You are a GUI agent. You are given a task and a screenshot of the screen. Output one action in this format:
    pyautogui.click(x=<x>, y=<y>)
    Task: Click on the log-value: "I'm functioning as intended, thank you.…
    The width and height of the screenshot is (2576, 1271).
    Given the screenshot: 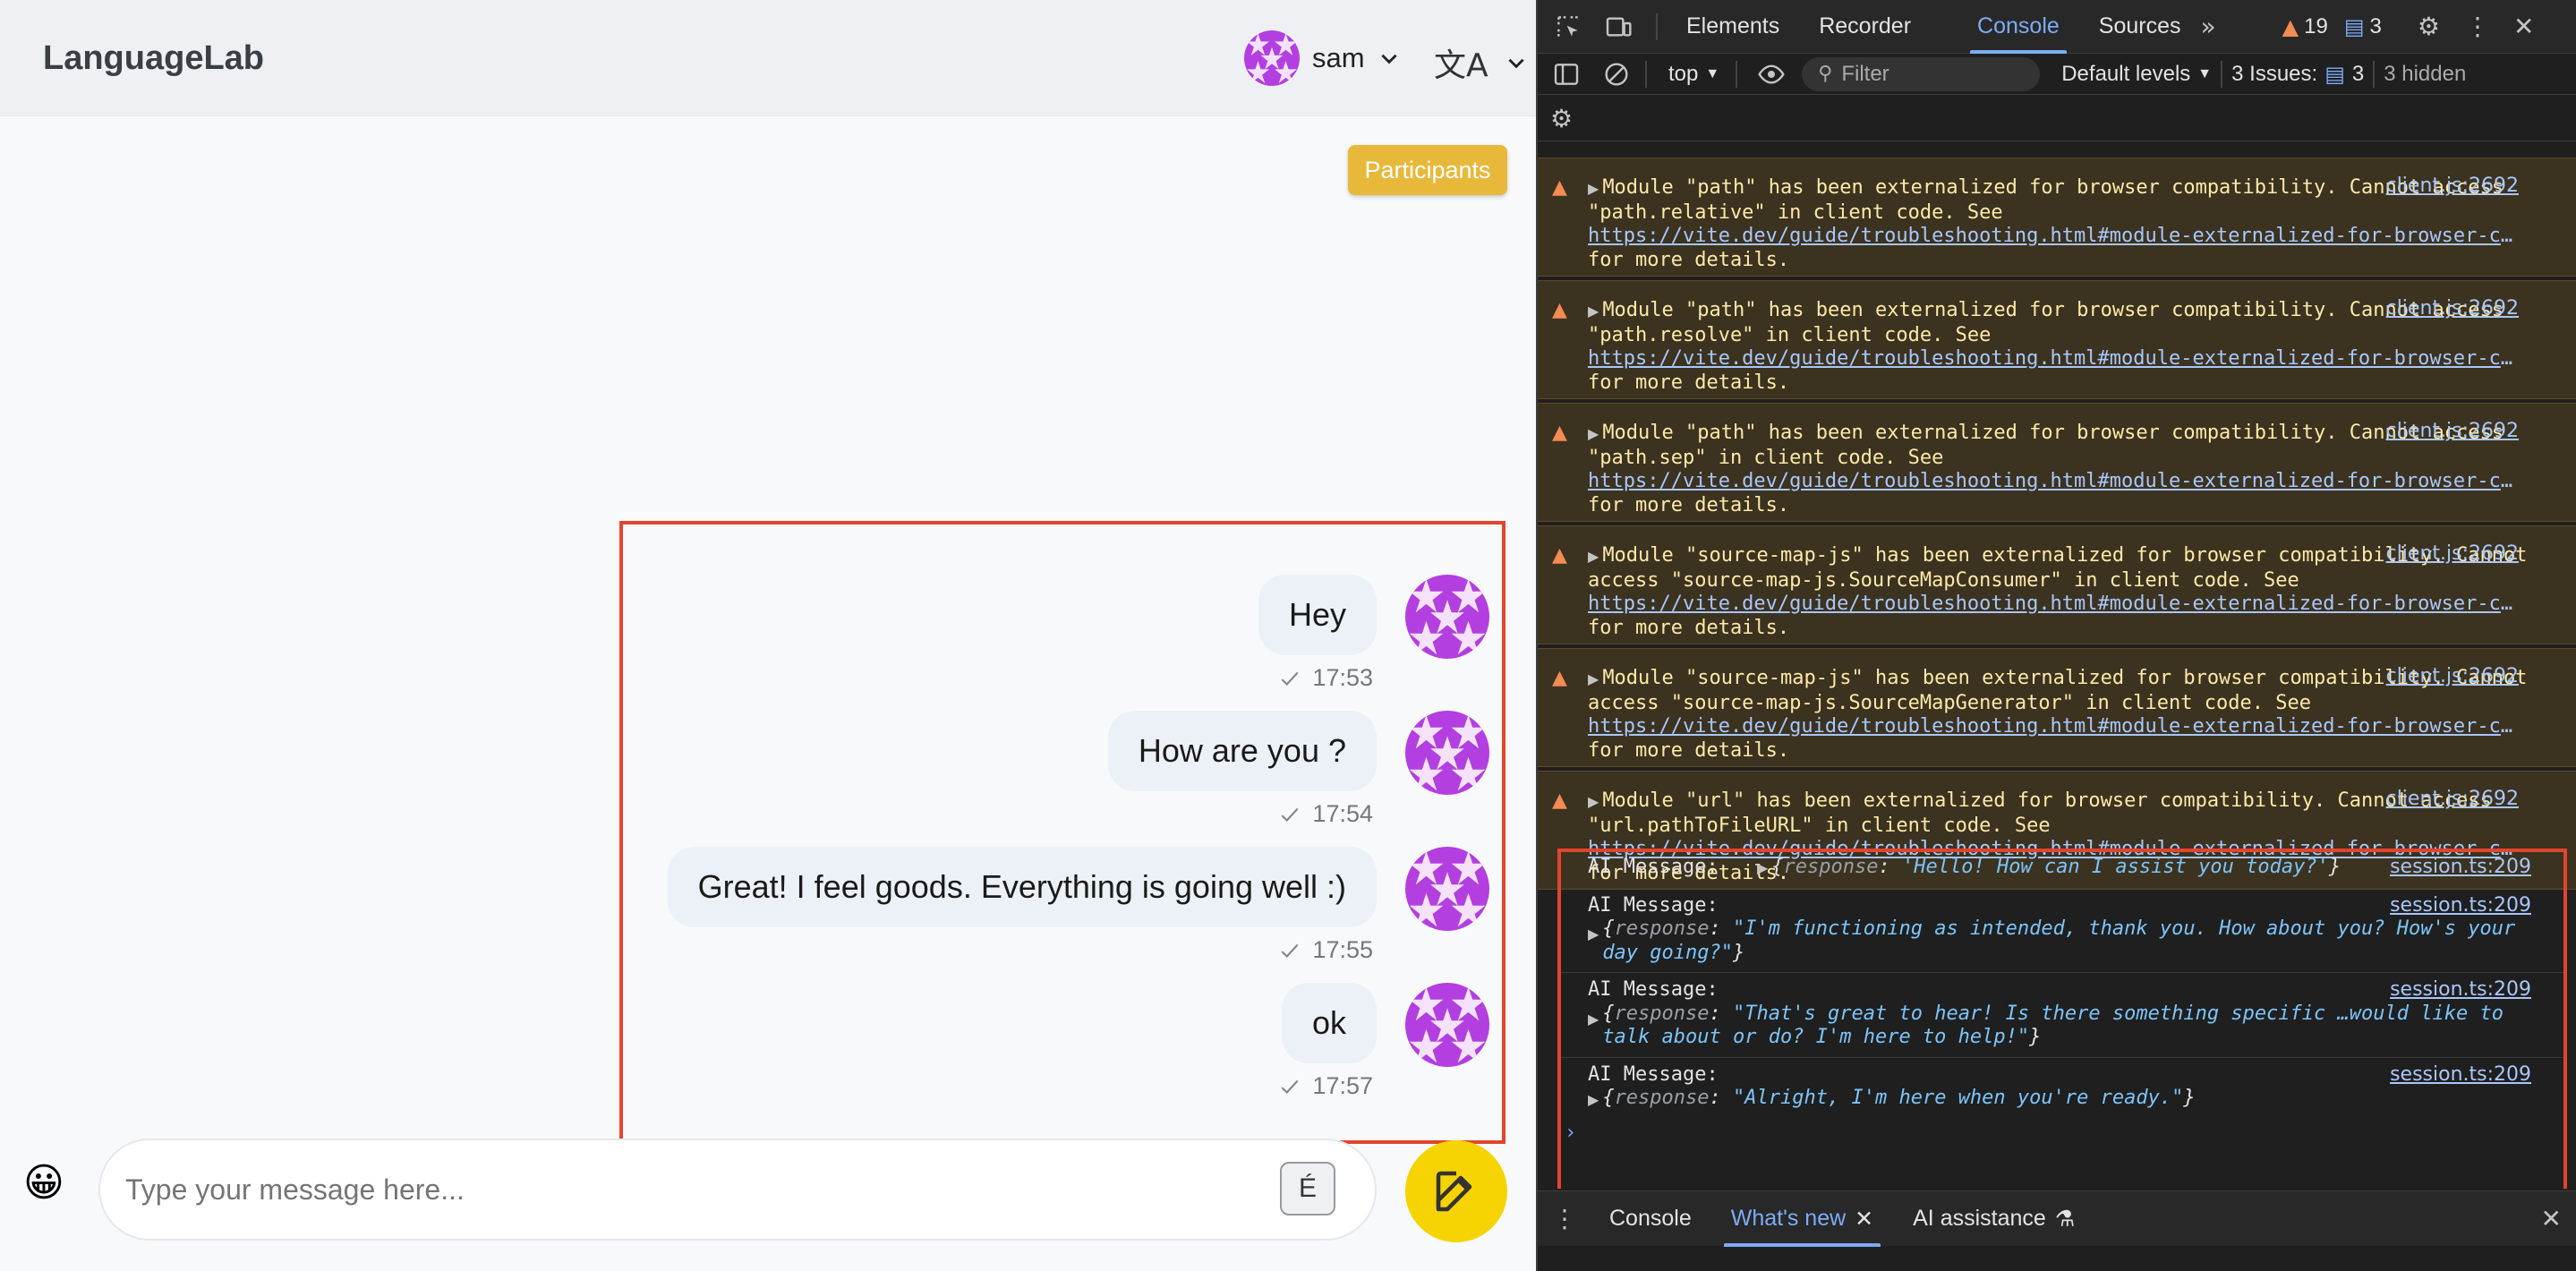 What is the action you would take?
    pyautogui.click(x=2059, y=940)
    